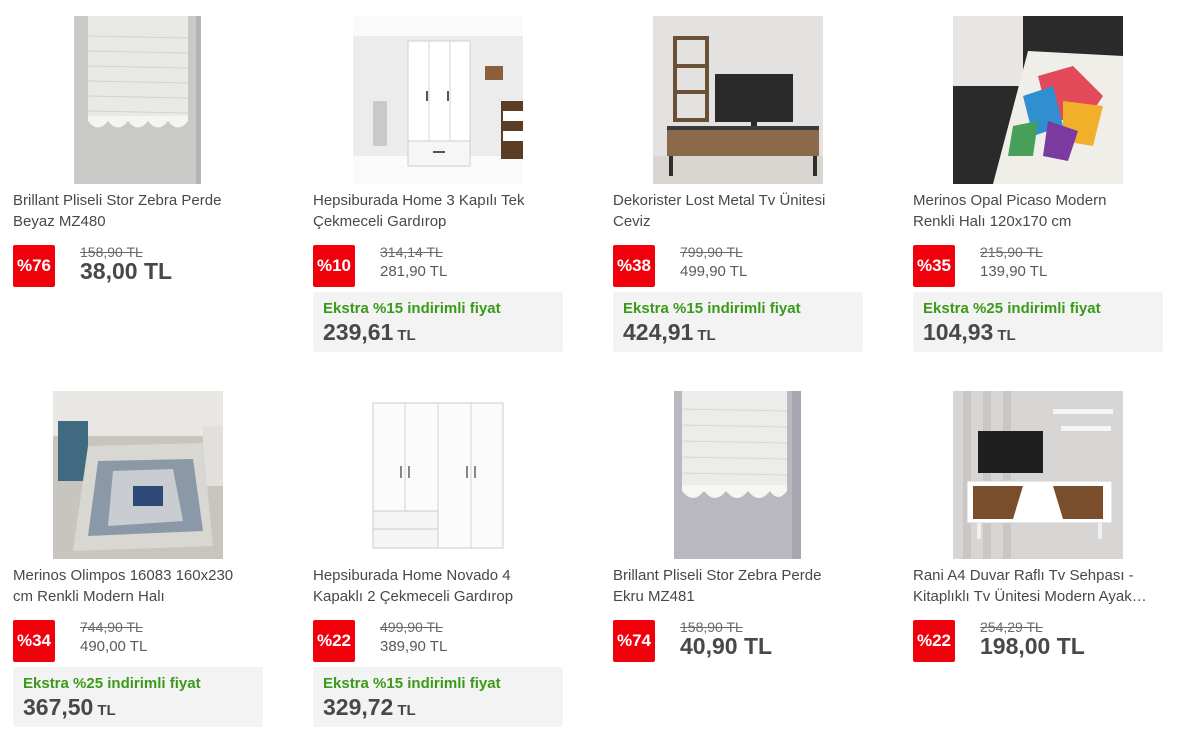 This screenshot has width=1179, height=739. I want to click on current-price: 499,90 TL, so click(714, 271).